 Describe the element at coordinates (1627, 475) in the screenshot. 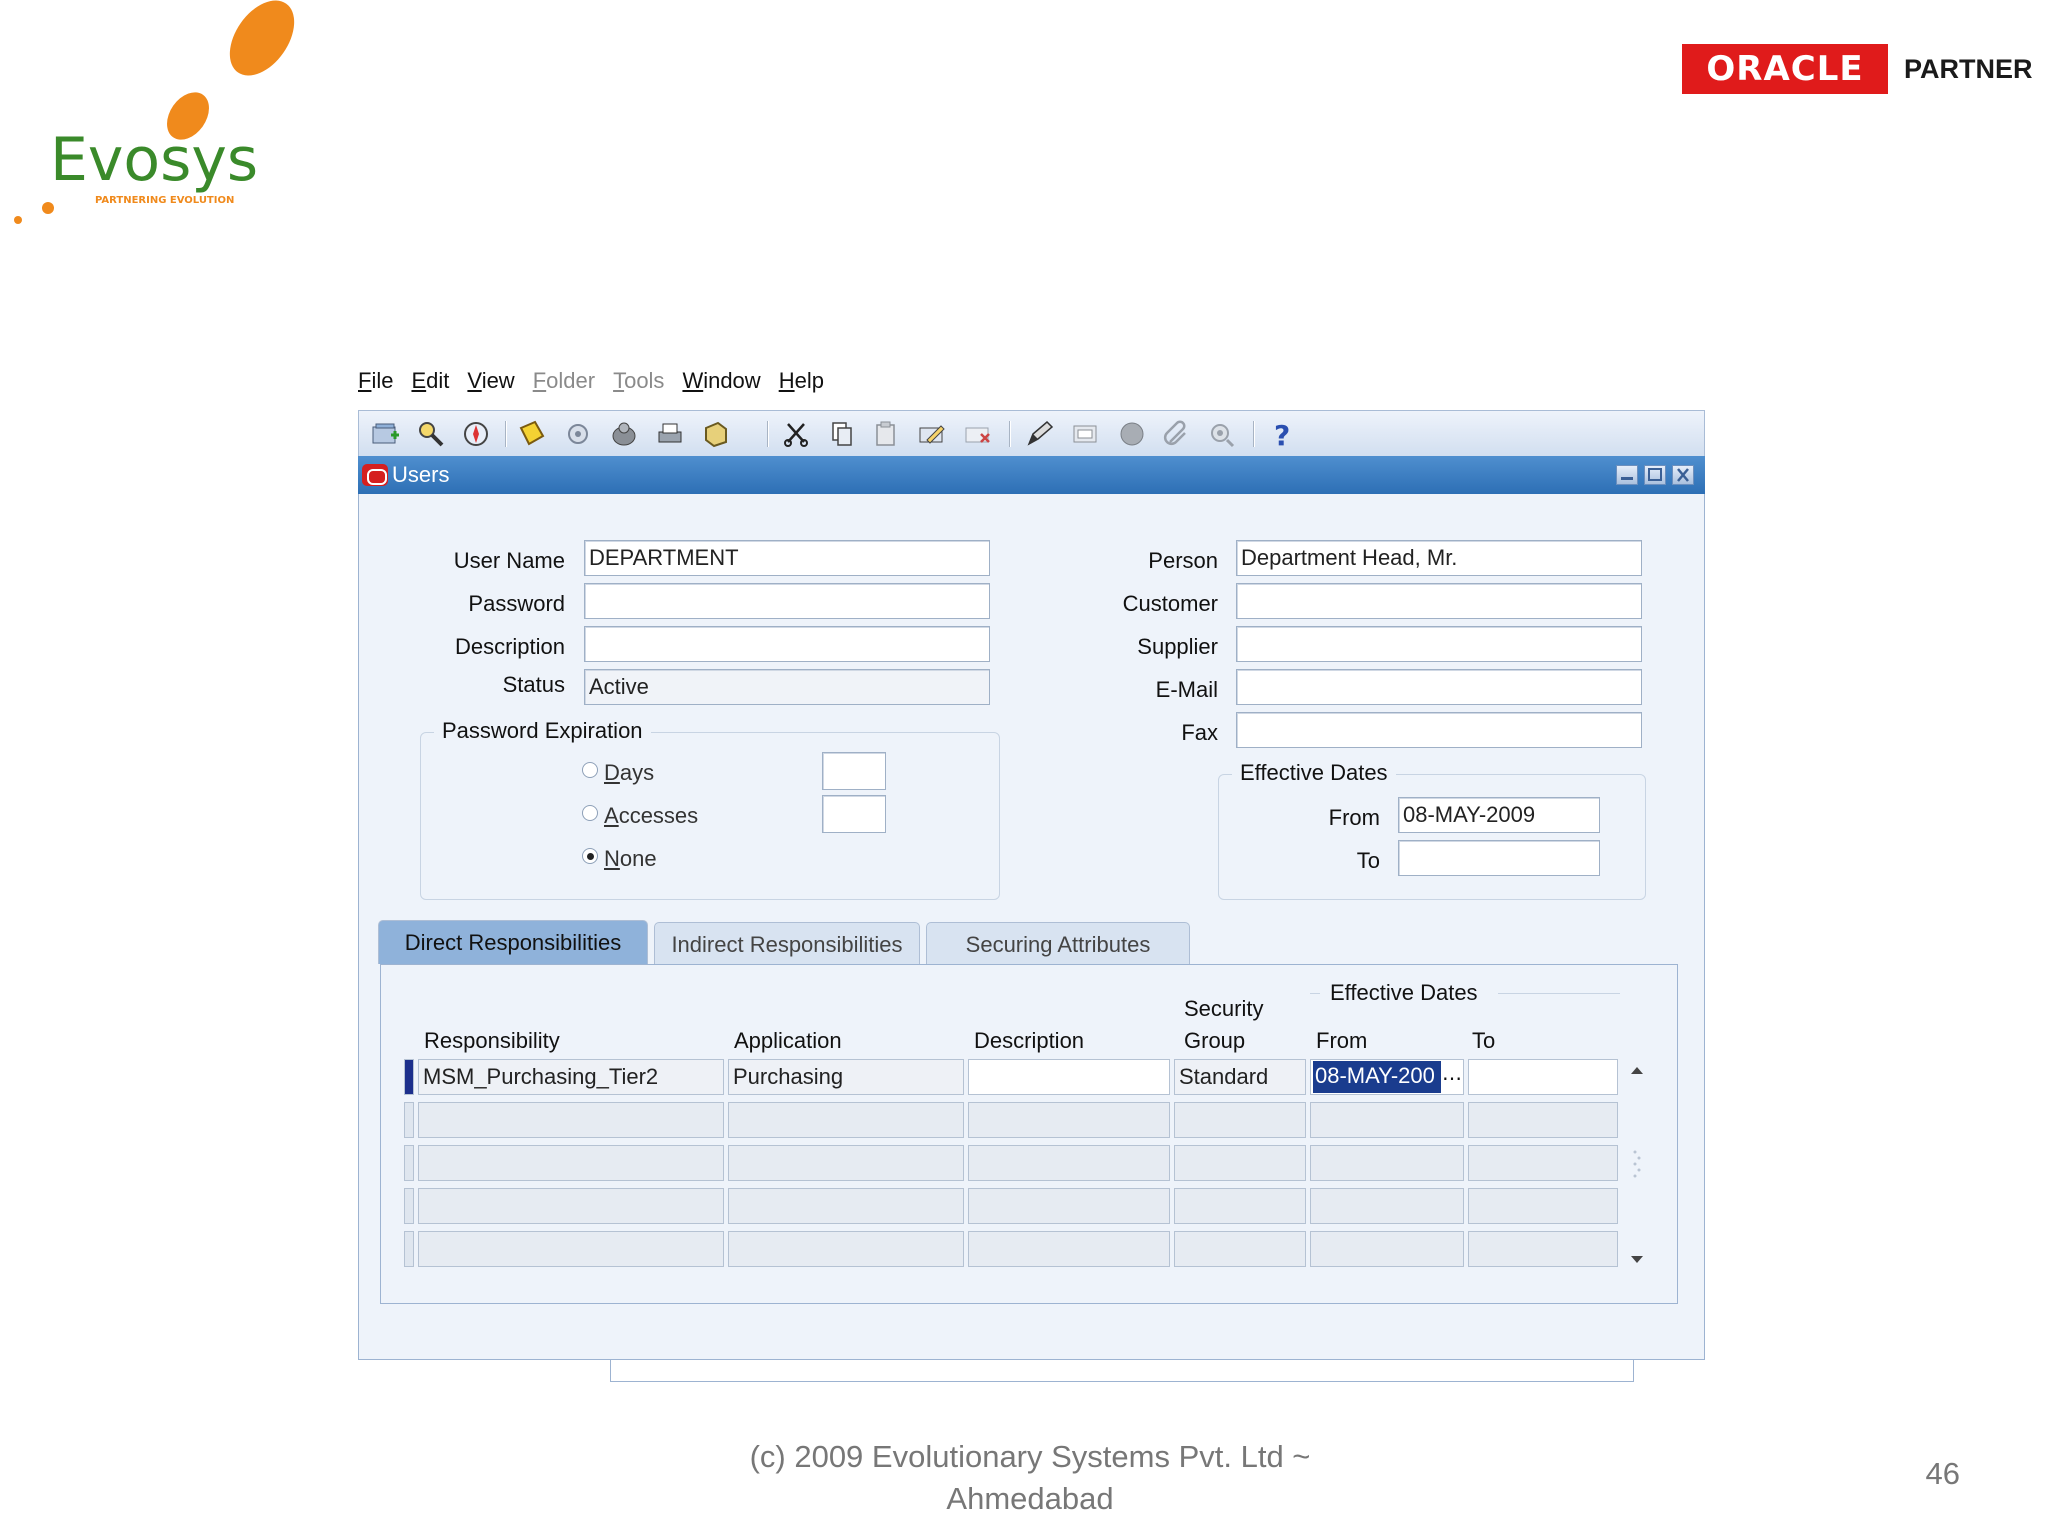

I see `minimize-icon` at that location.